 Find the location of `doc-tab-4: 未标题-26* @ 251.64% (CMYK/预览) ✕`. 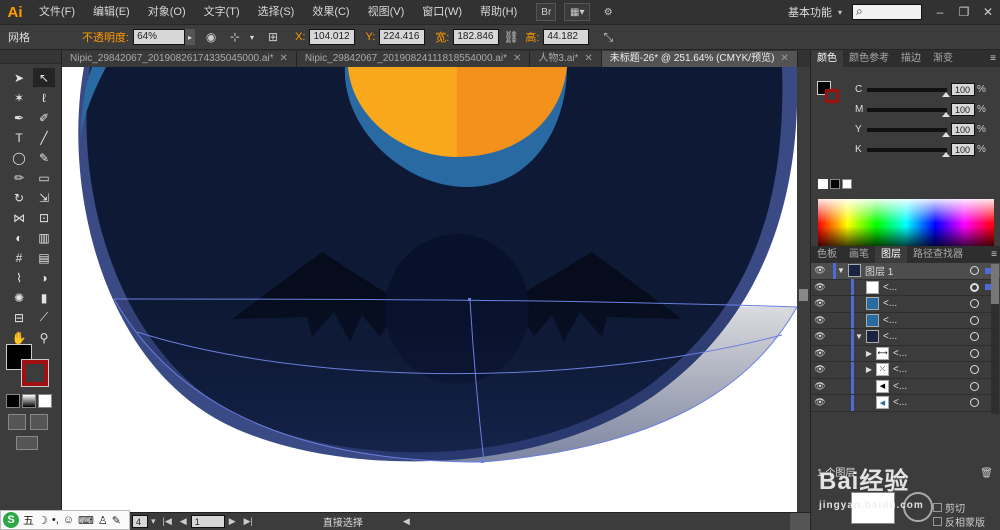

doc-tab-4: 未标题-26* @ 251.64% (CMYK/预览) ✕ is located at coordinates (699, 59).